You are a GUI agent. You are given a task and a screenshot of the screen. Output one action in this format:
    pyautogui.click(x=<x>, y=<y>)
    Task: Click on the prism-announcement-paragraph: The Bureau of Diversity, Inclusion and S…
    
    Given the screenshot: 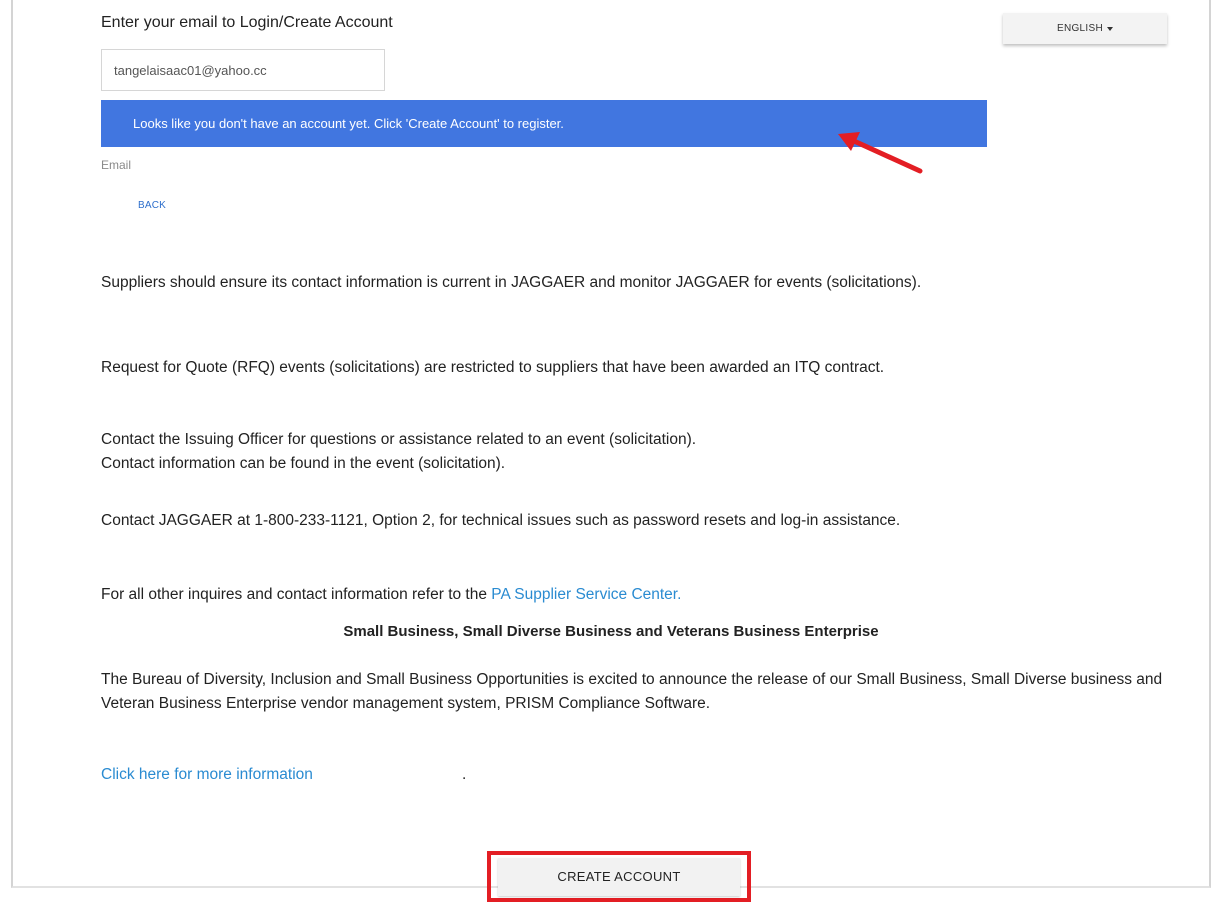 What is the action you would take?
    pyautogui.click(x=632, y=691)
    